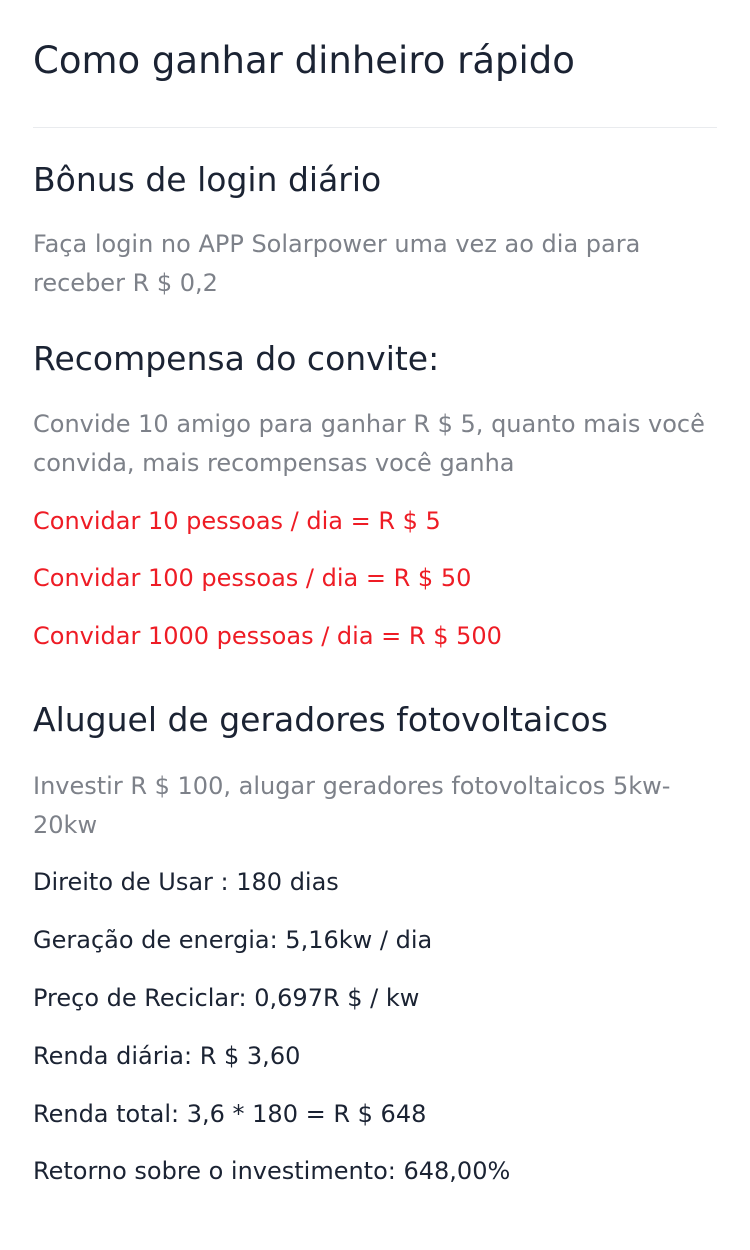 This screenshot has width=750, height=1250. What do you see at coordinates (320, 719) in the screenshot?
I see `generator-rental-title: Aluguel de geradores fotovoltaicos` at bounding box center [320, 719].